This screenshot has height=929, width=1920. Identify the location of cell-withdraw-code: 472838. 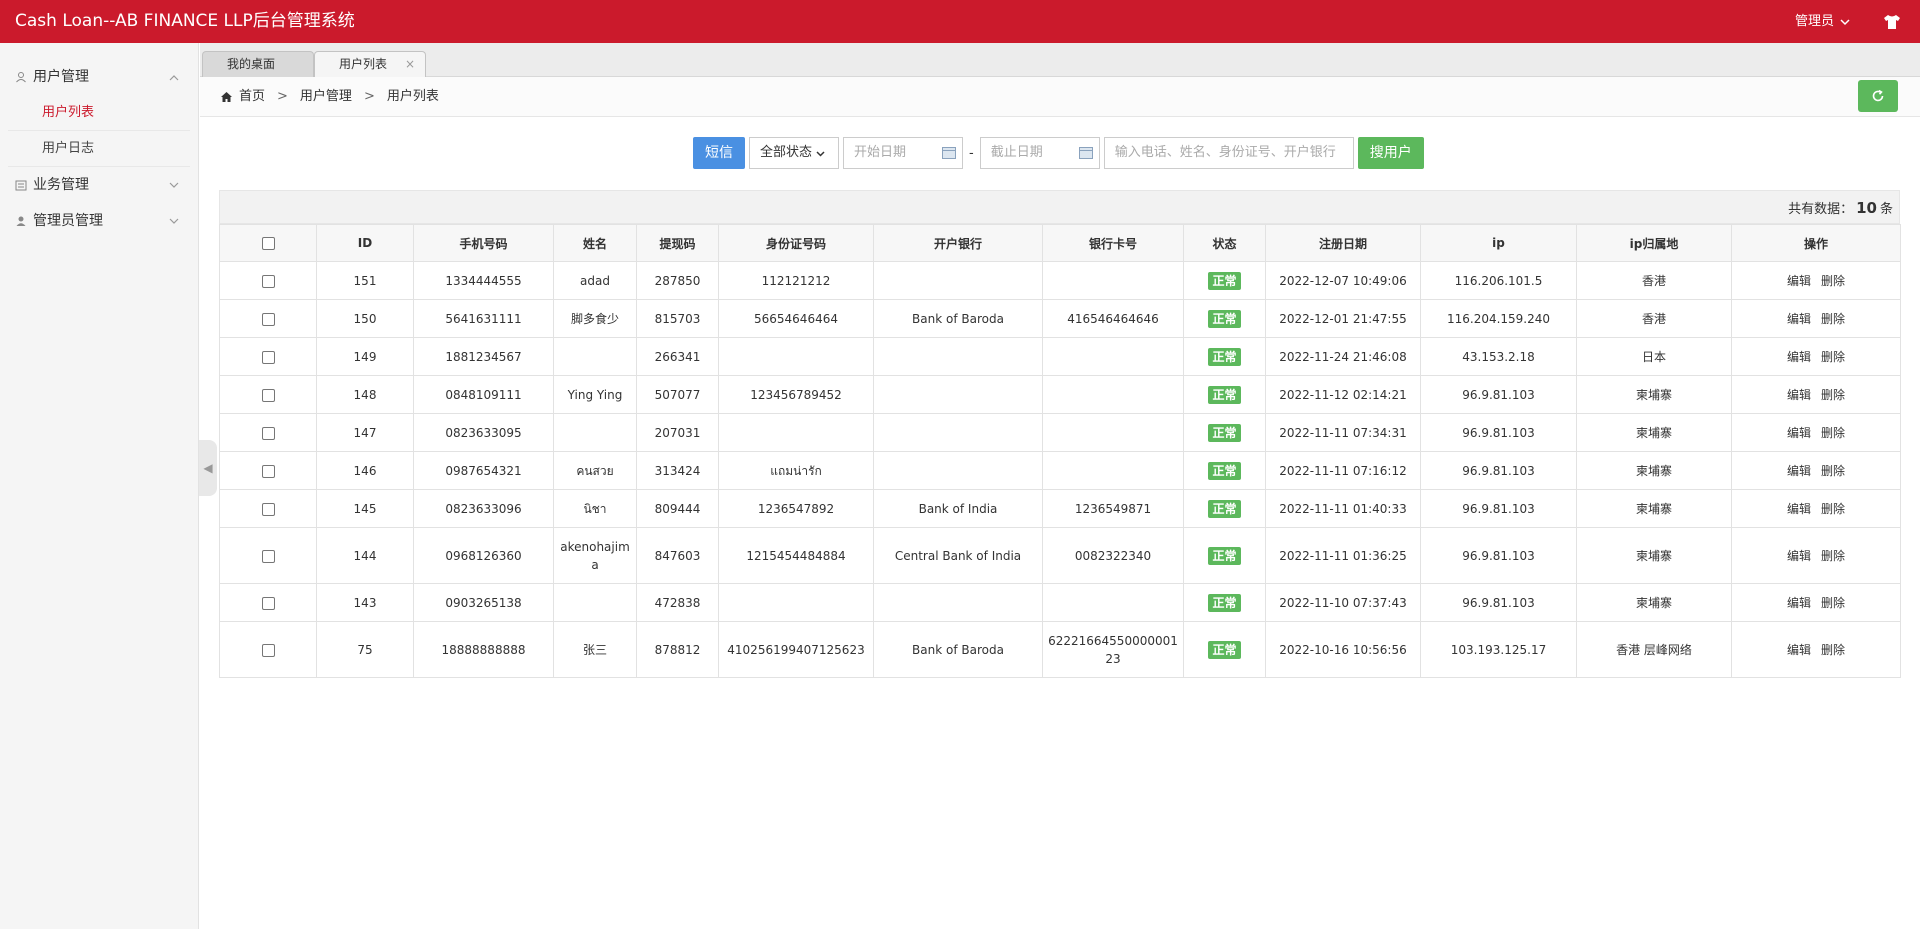
(677, 602).